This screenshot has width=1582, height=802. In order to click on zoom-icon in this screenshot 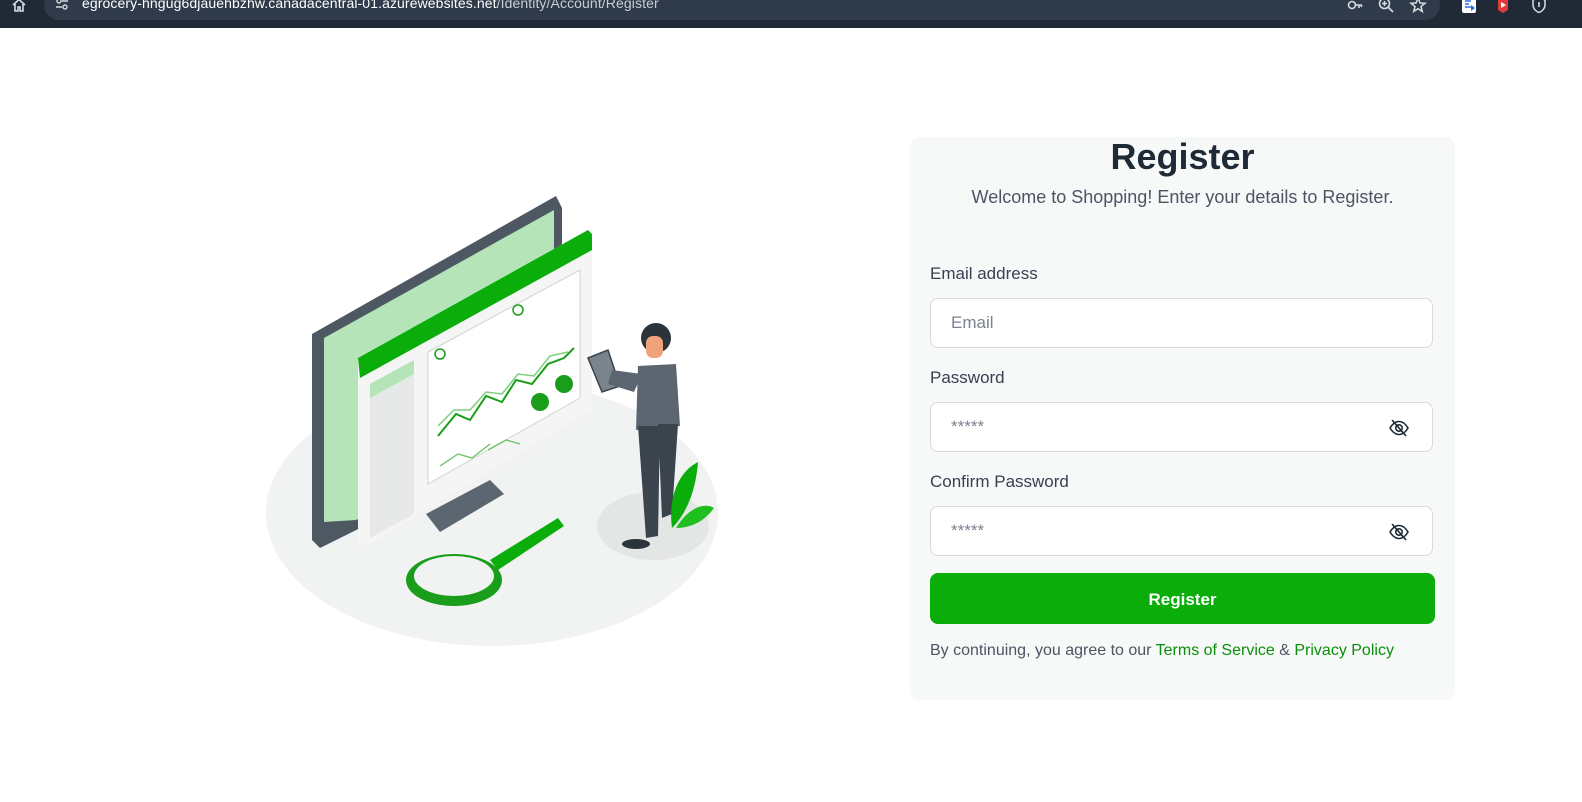, I will do `click(1386, 7)`.